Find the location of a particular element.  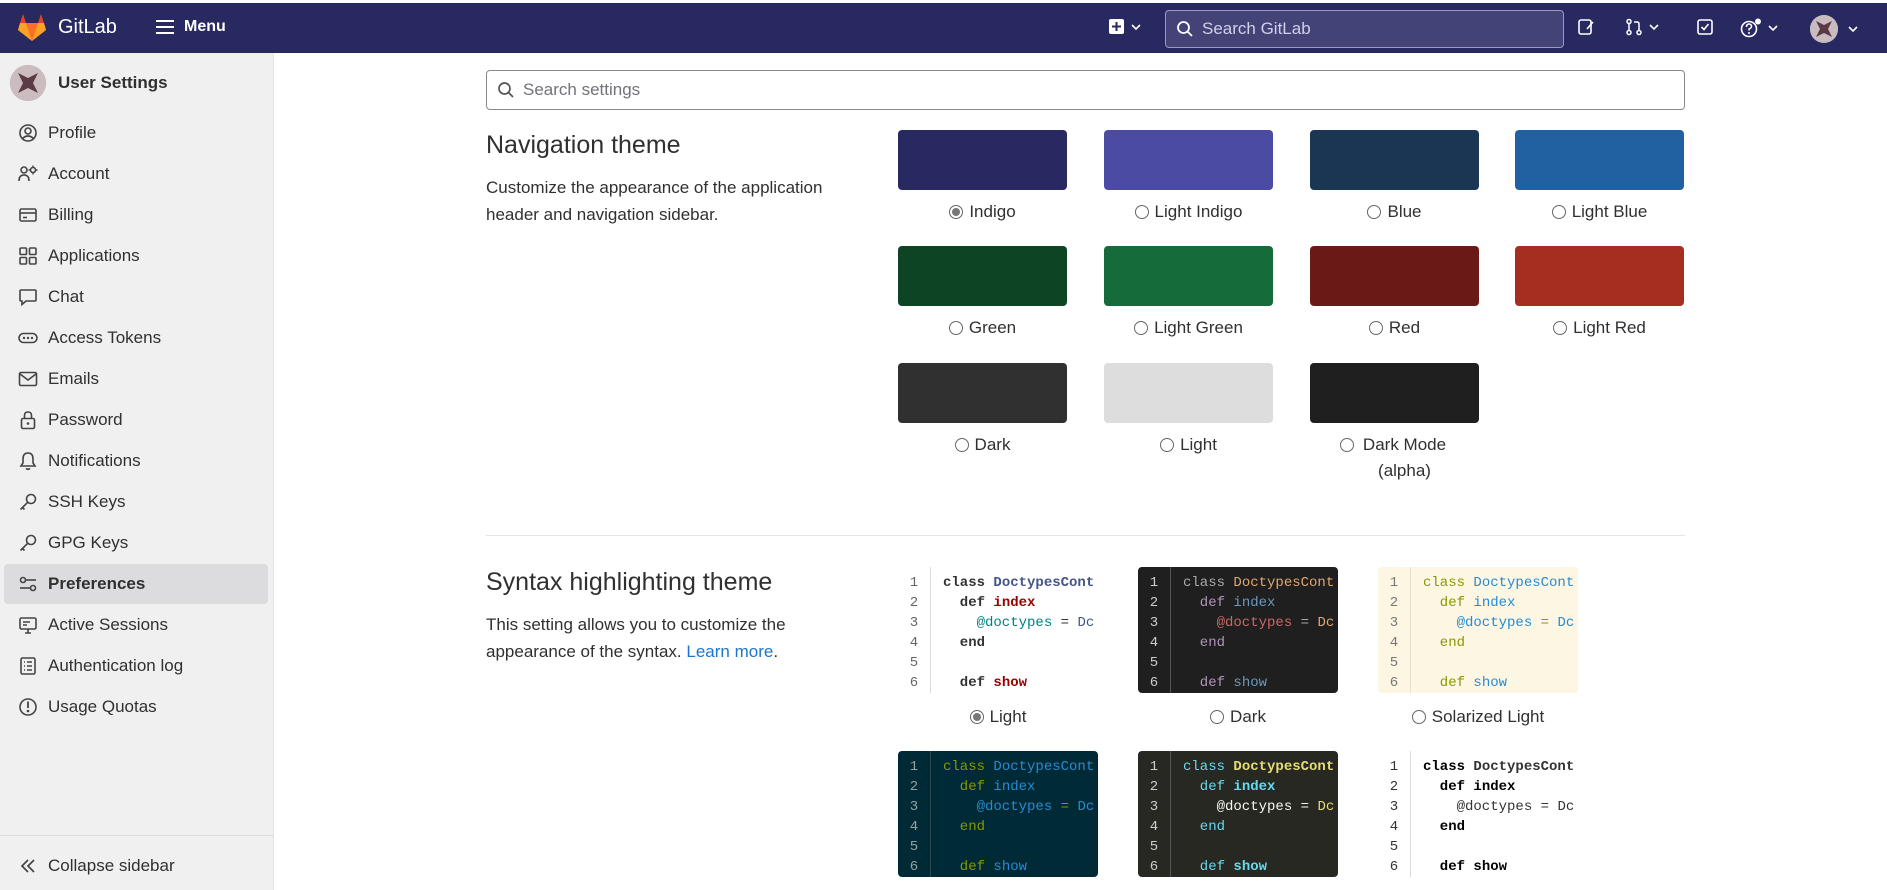

menu-button: Menu is located at coordinates (191, 27).